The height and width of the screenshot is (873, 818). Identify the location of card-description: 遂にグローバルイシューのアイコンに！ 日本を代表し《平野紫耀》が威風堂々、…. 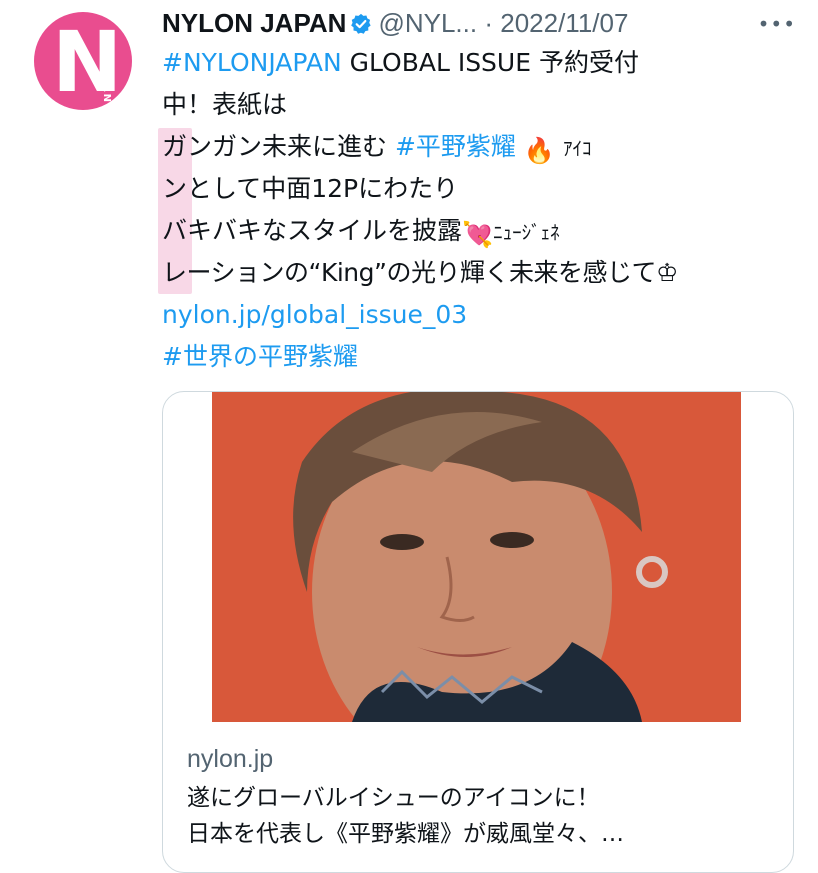
(482, 816).